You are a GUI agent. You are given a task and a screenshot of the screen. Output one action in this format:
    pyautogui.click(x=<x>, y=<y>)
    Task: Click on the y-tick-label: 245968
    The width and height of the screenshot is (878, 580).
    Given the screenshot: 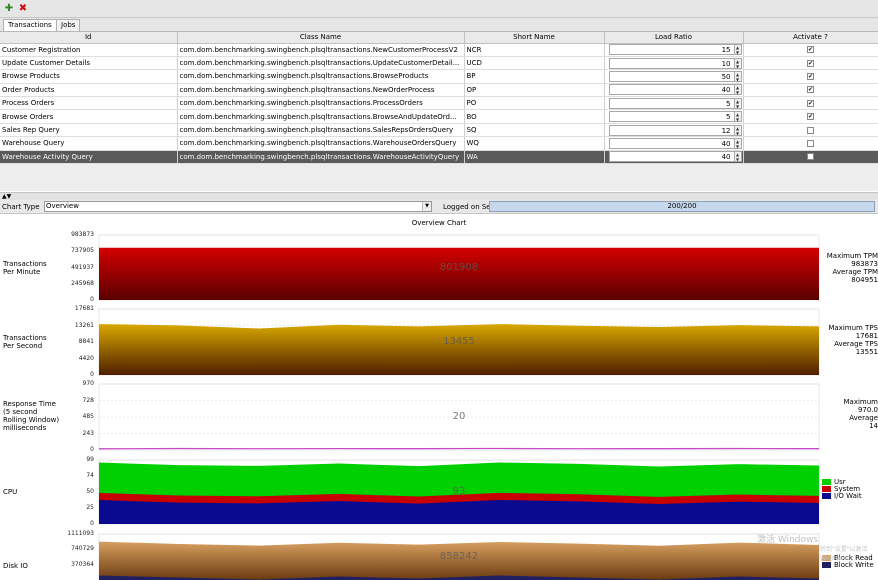 What is the action you would take?
    pyautogui.click(x=82, y=283)
    